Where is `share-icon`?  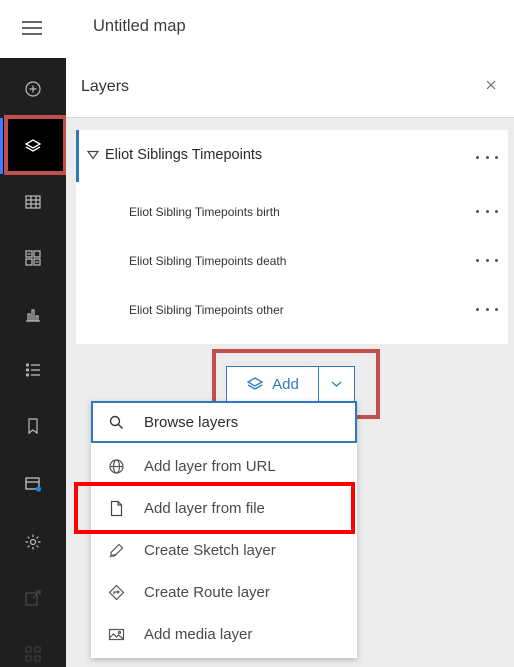 share-icon is located at coordinates (33, 598).